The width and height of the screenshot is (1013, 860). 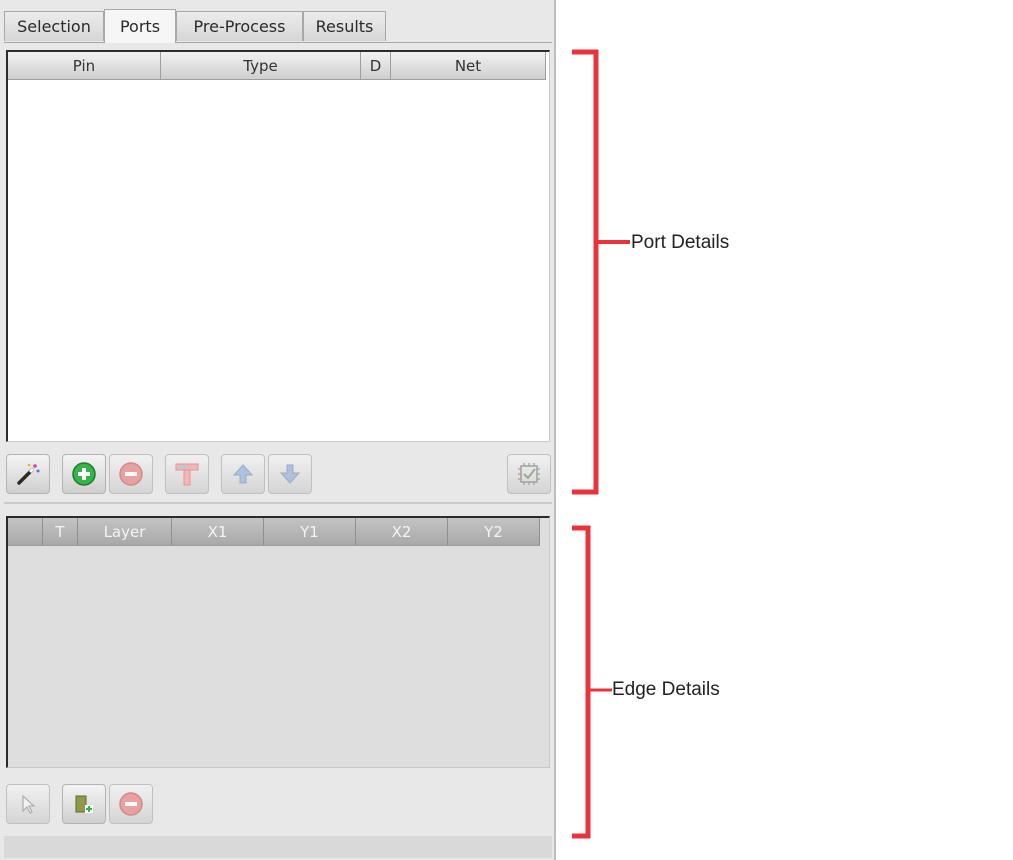 I want to click on add-circle-icon, so click(x=84, y=474).